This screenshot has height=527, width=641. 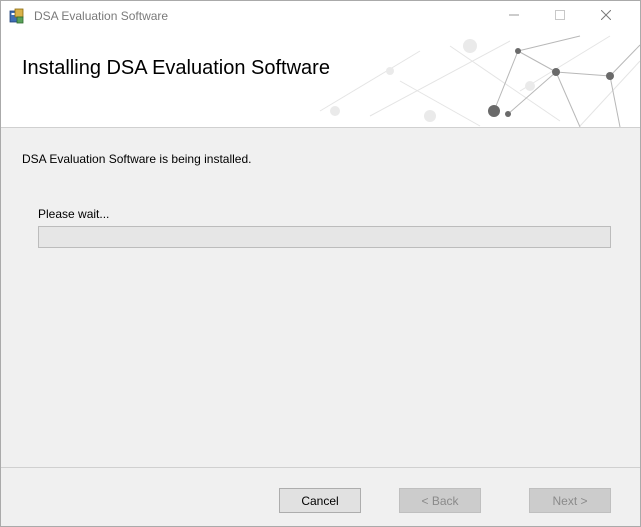 What do you see at coordinates (324, 237) in the screenshot?
I see `progress-bar` at bounding box center [324, 237].